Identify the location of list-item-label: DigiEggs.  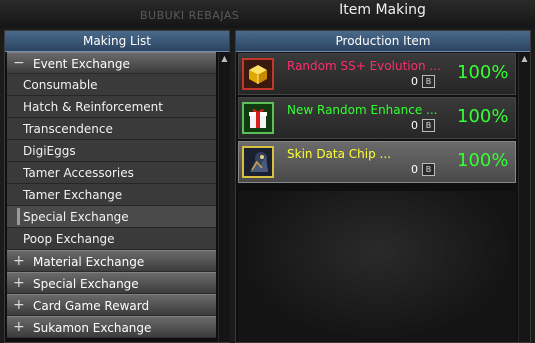
(49, 151).